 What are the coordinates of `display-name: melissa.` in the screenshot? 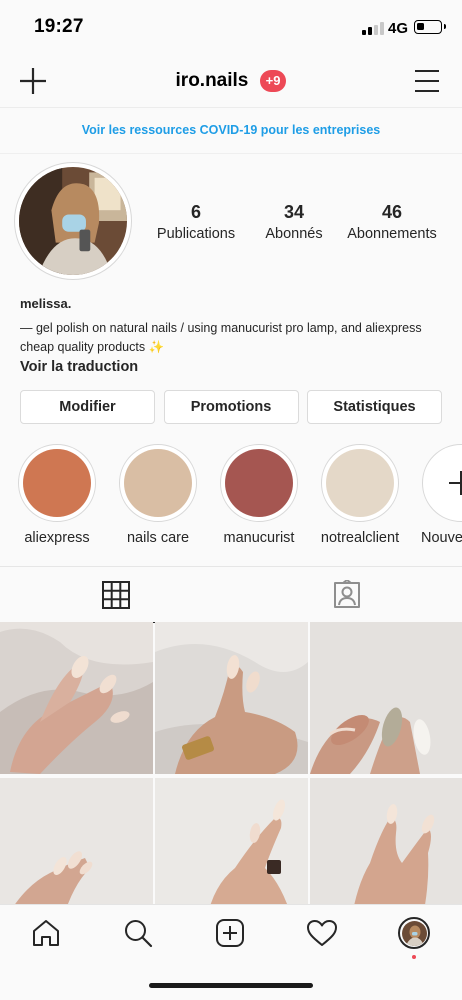 It's located at (46, 303).